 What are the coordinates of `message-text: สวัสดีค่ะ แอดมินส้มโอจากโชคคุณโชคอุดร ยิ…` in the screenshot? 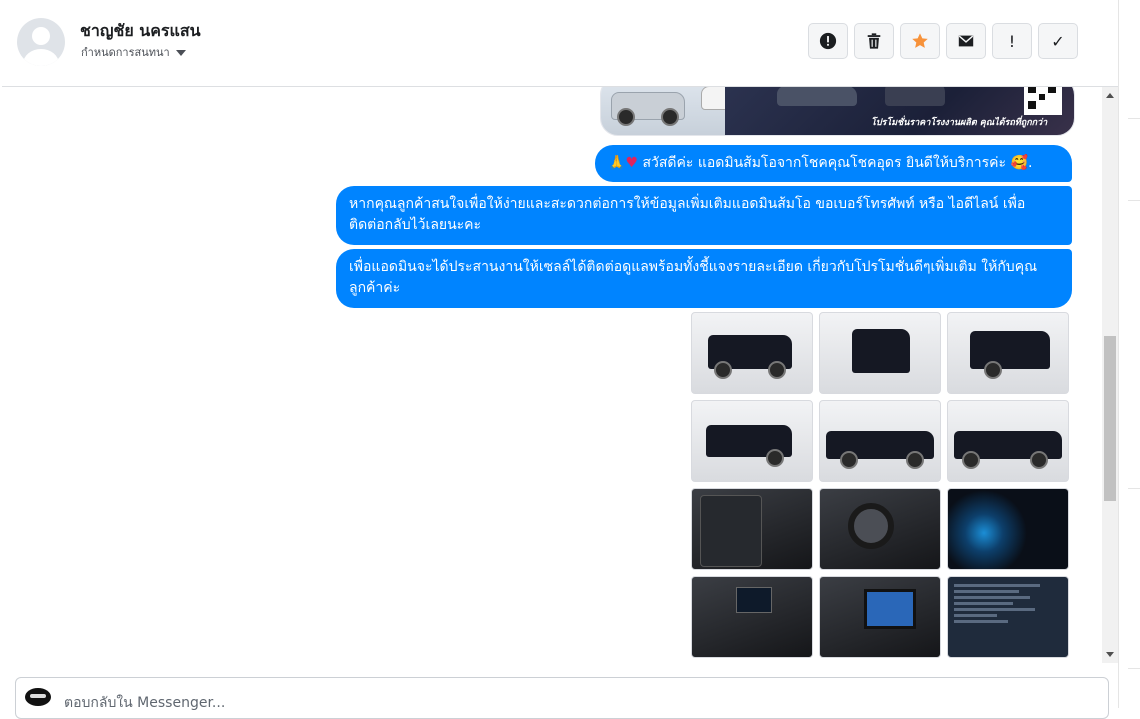 It's located at (824, 163).